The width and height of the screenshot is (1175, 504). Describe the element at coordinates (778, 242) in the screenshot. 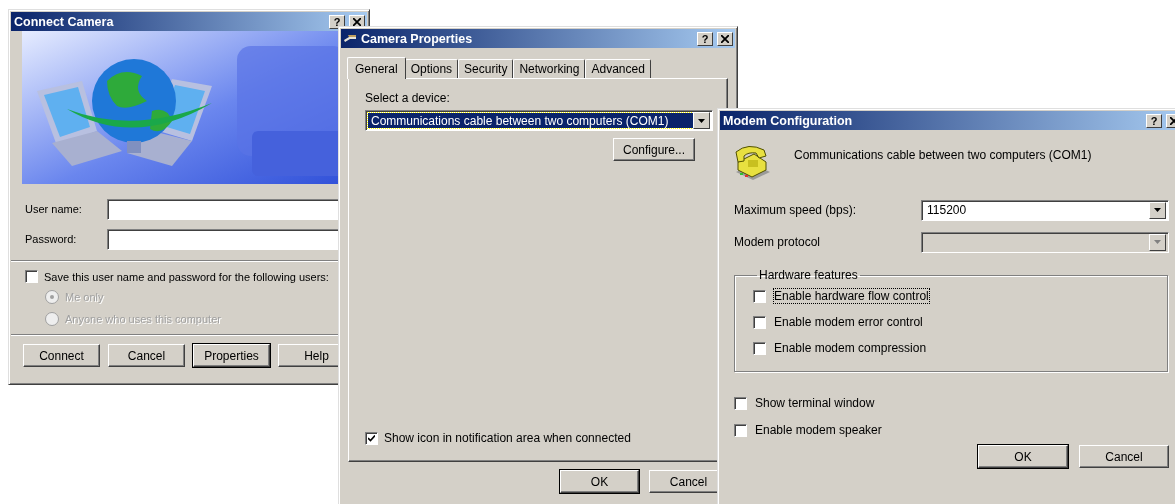

I see `field-label: Modem protocol` at that location.